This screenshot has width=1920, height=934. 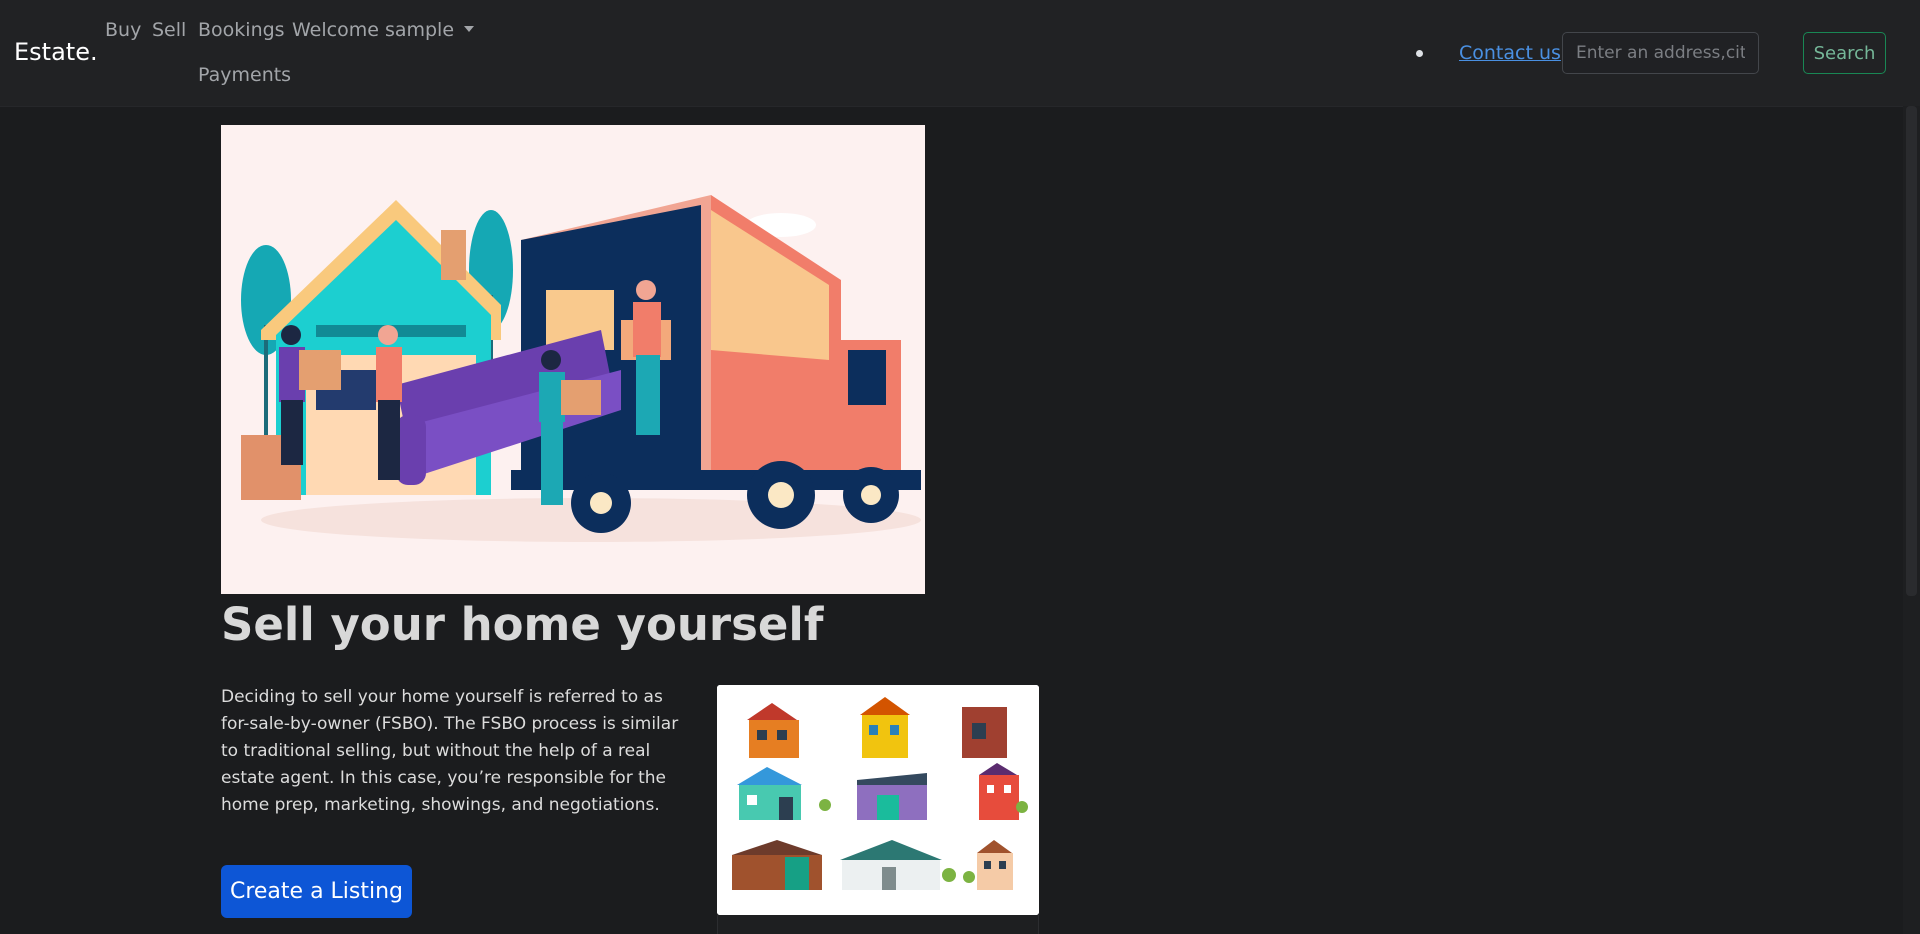 I want to click on nav-payments: Payments, so click(x=244, y=75).